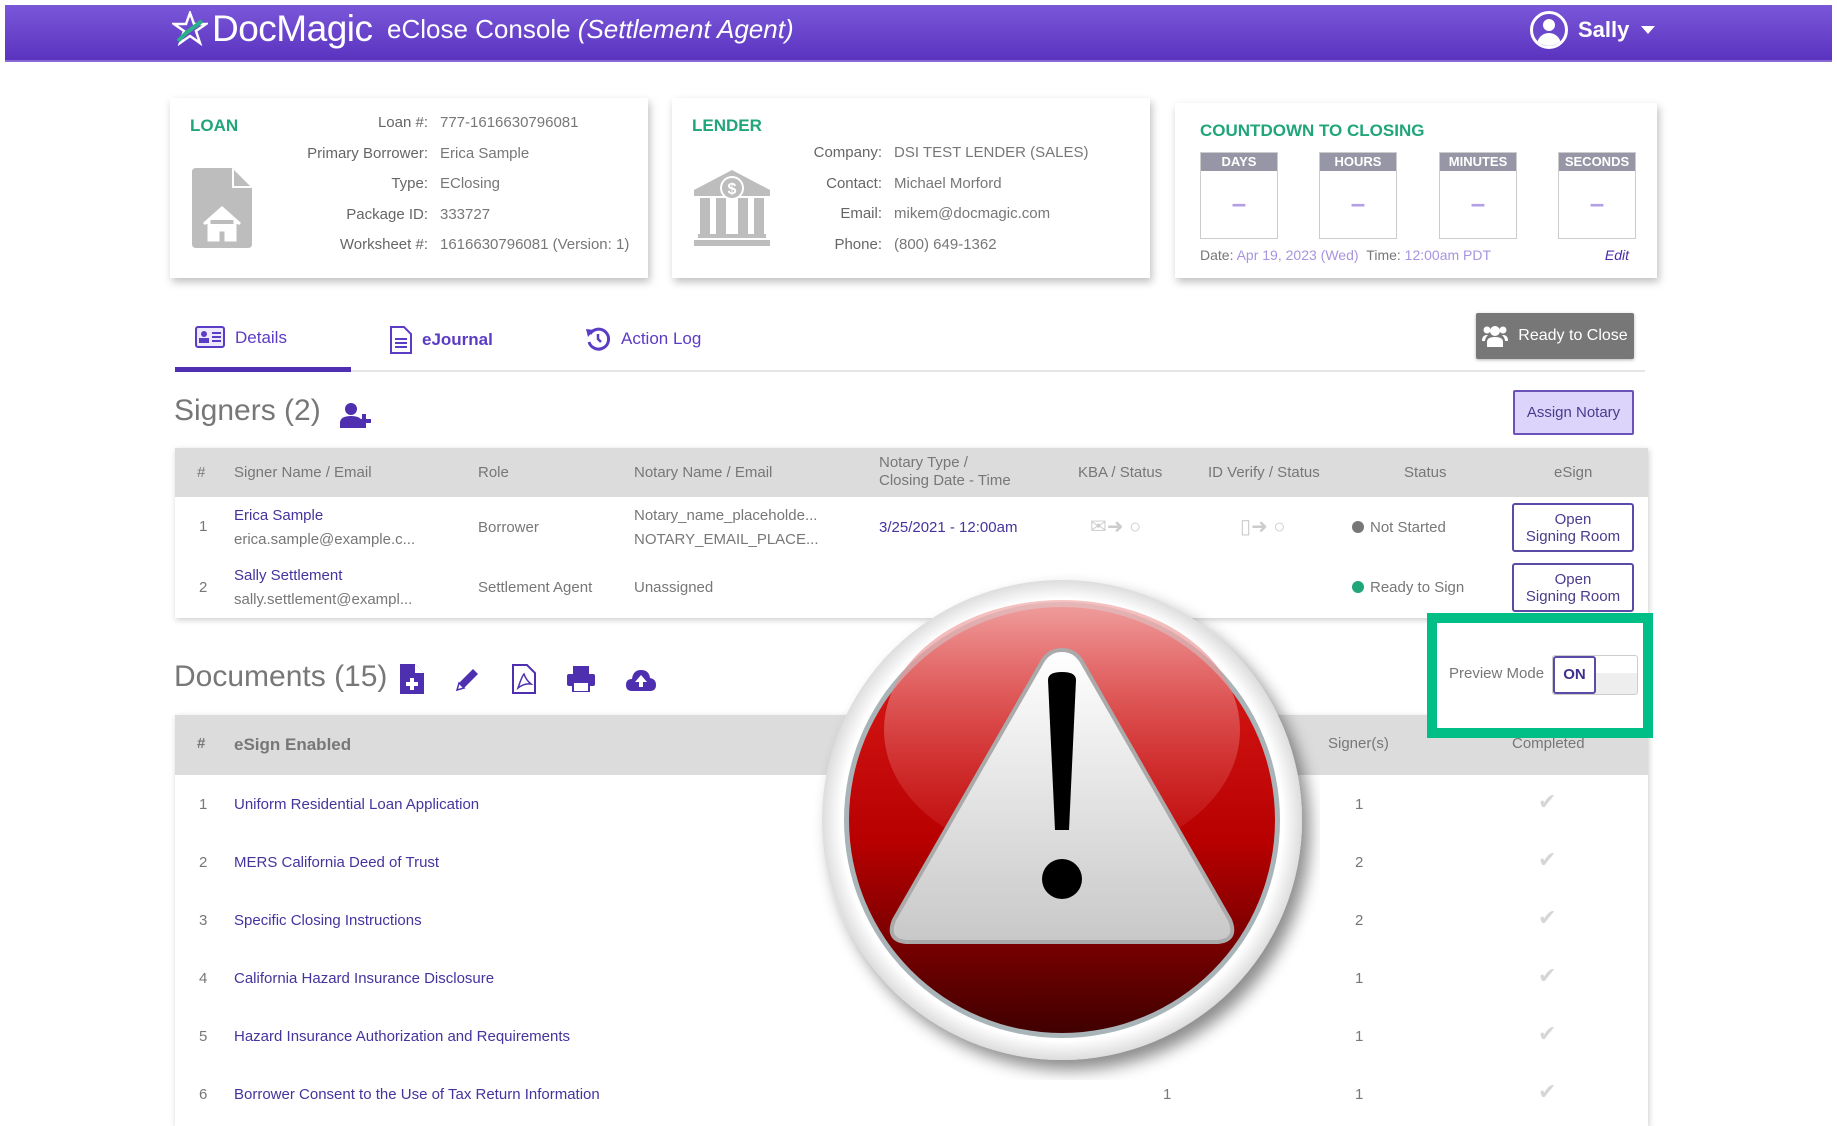  Describe the element at coordinates (685, 29) in the screenshot. I see `app-role: (Settlement Agent)` at that location.